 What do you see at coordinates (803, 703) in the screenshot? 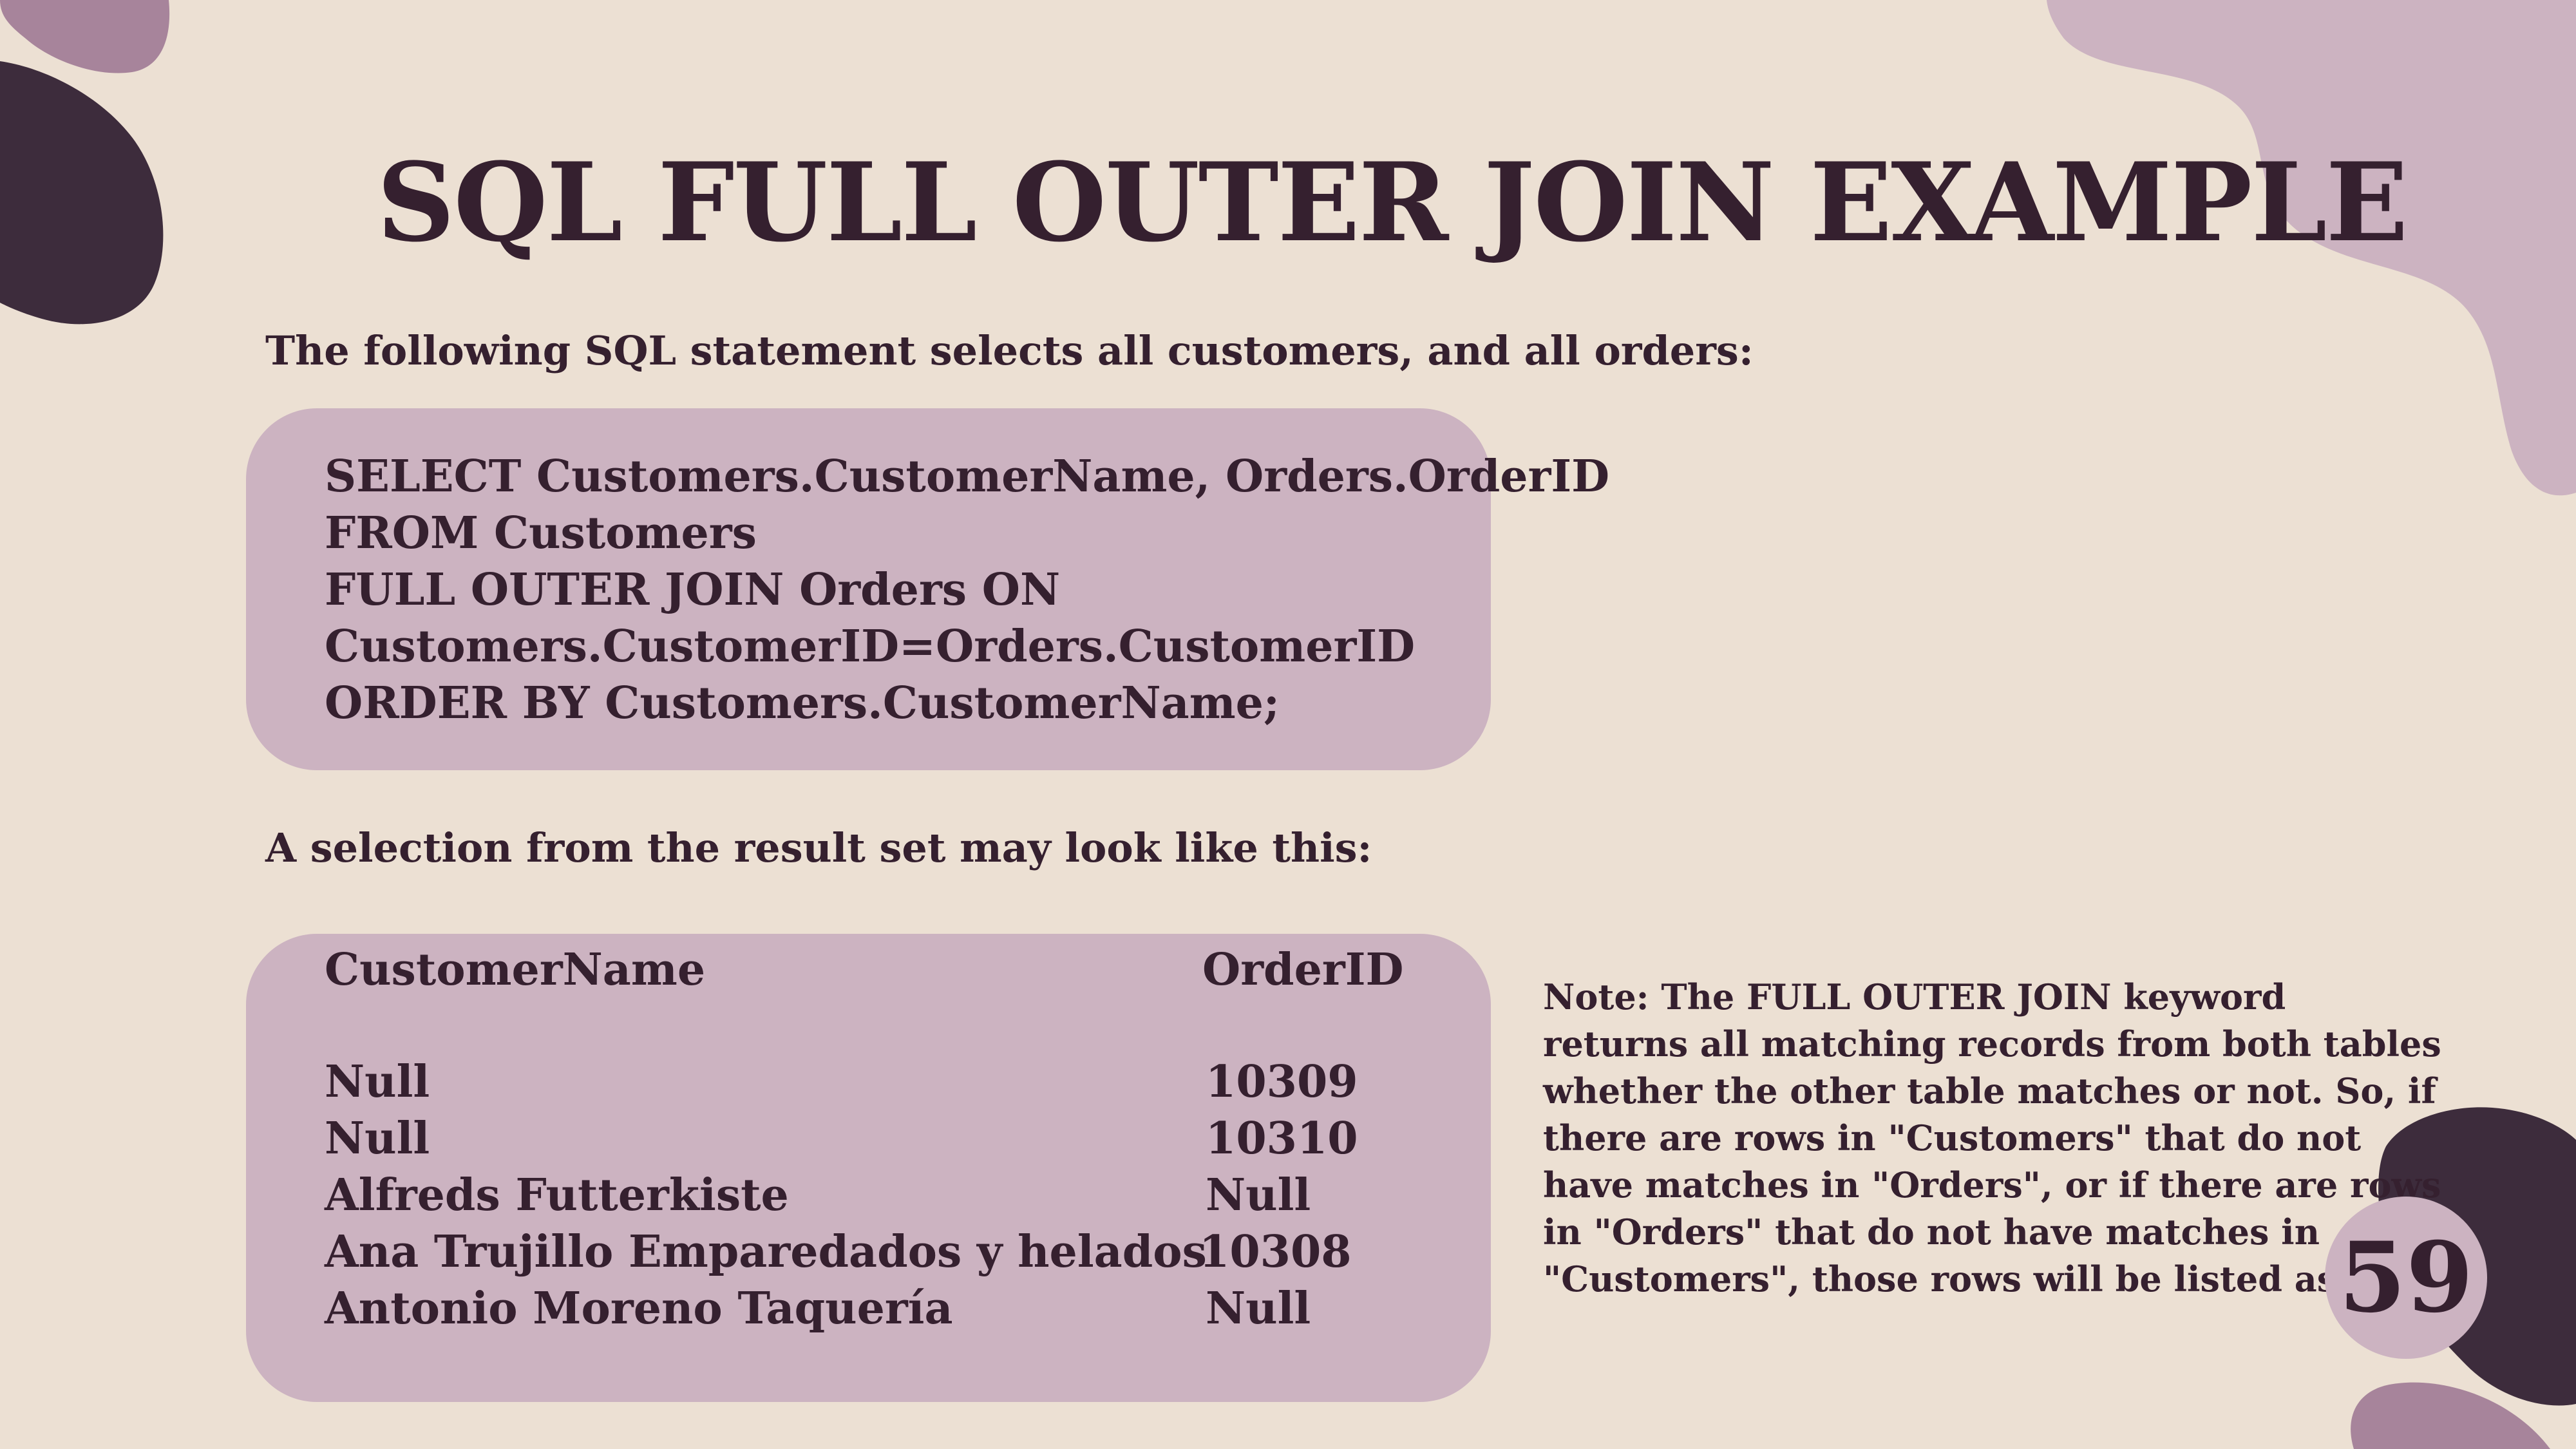
I see `code-line: ORDER BY Customers.CustomerName;` at bounding box center [803, 703].